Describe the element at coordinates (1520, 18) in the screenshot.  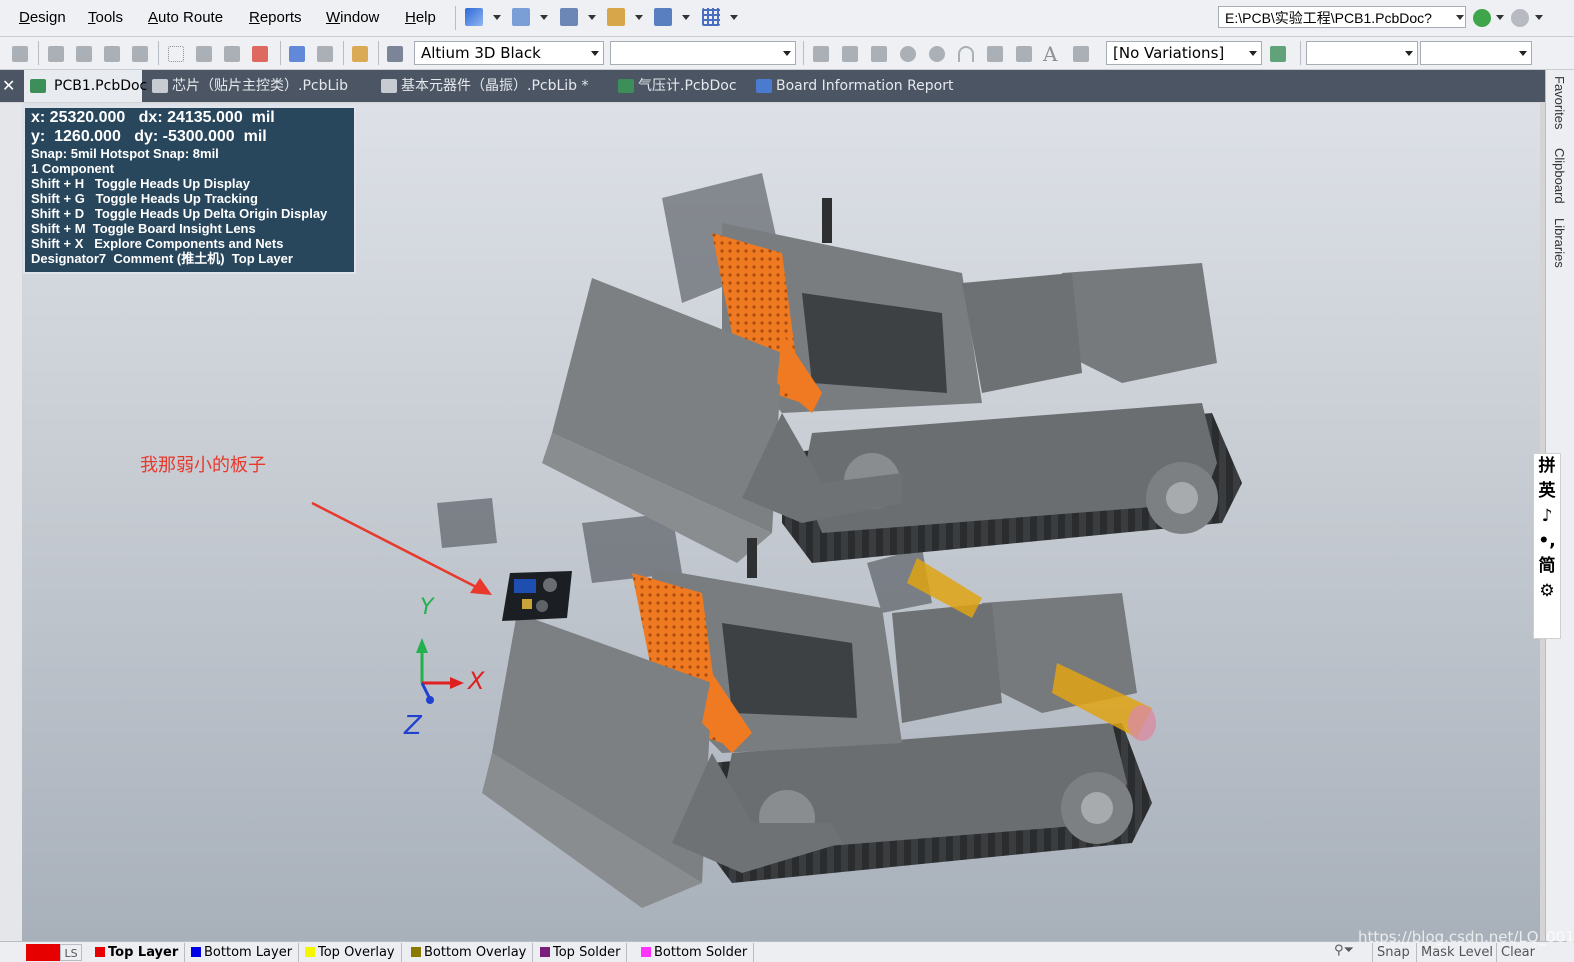
I see `forward-icon` at that location.